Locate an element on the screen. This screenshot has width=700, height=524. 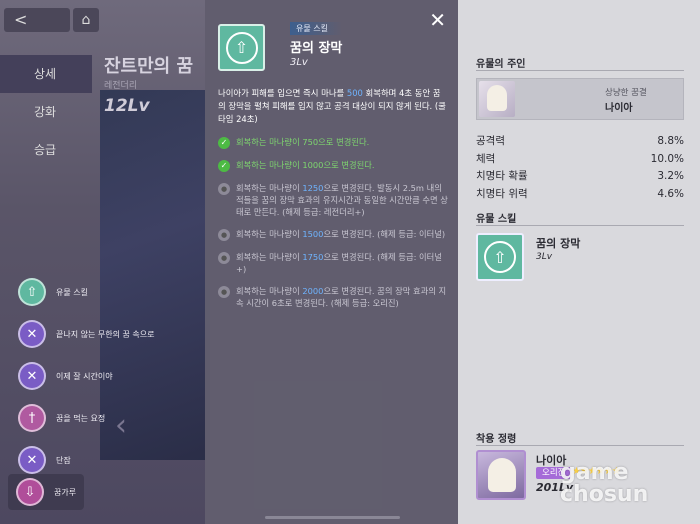
owner-card: 상냥한 꿈결 나이아 is located at coordinates (580, 99).